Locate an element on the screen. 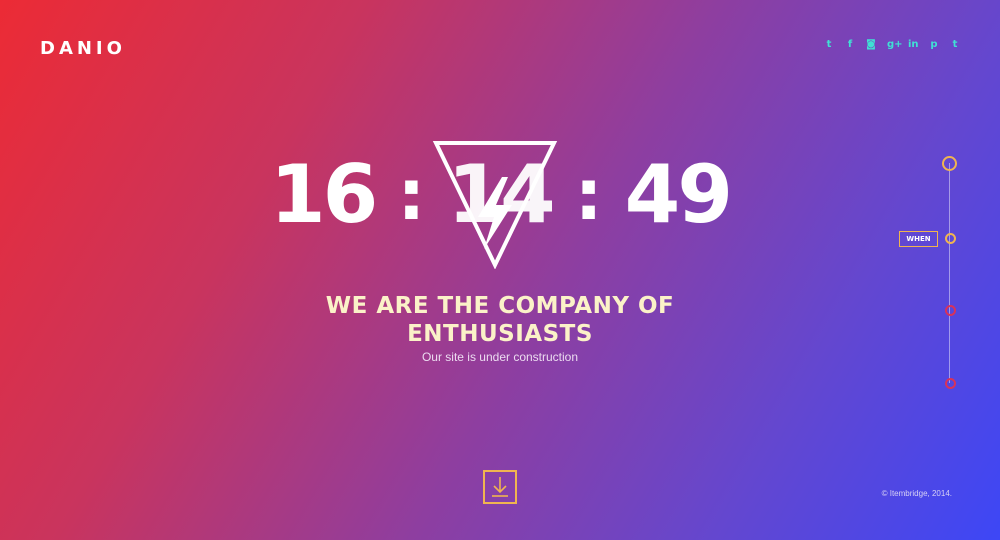  social-links: t f ◙ g+ in p t is located at coordinates (892, 45).